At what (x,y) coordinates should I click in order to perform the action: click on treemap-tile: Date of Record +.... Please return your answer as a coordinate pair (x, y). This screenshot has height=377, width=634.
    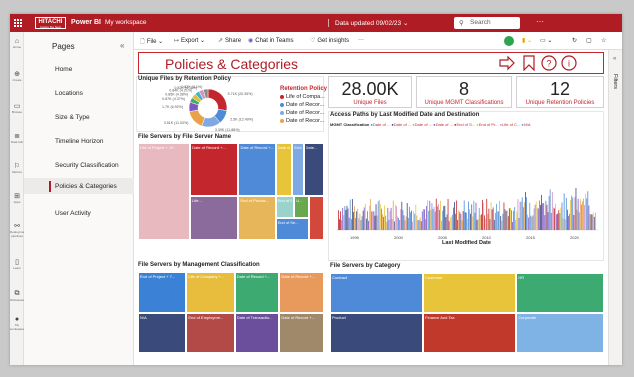
    Looking at the image, I should click on (301, 292).